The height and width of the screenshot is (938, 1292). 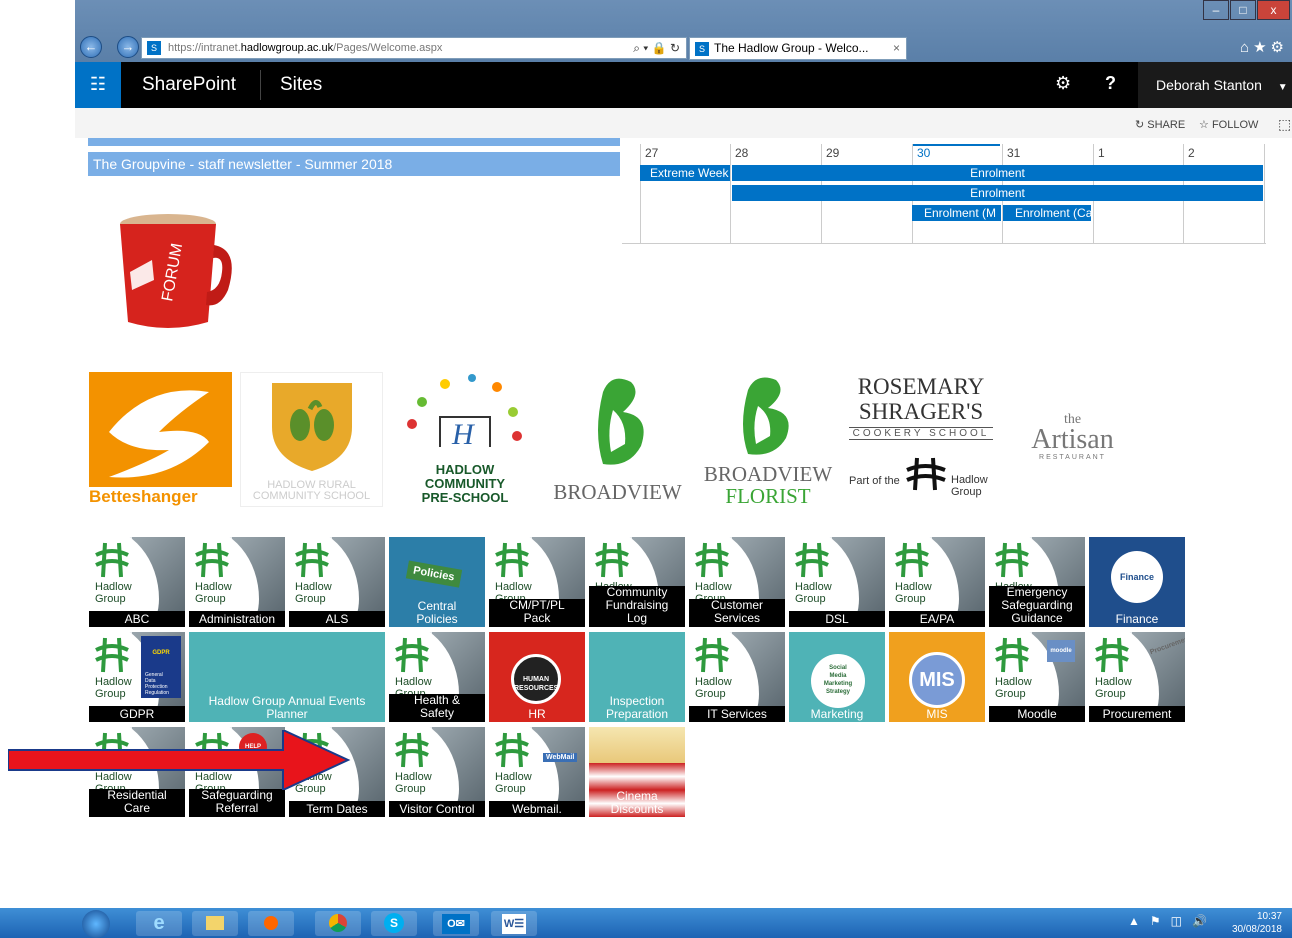 What do you see at coordinates (798, 48) in the screenshot?
I see `browser-tab: S The Hadlow Group - Welco... ×` at bounding box center [798, 48].